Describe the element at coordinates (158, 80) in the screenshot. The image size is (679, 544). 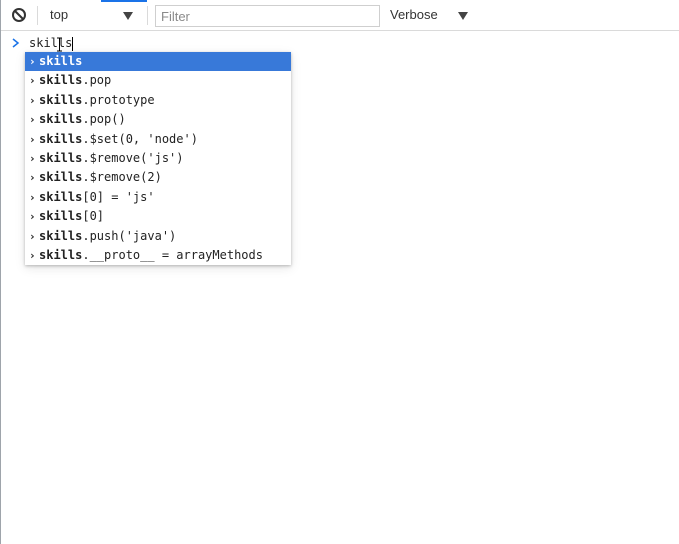
I see `suggestion-item: › skills.pop` at that location.